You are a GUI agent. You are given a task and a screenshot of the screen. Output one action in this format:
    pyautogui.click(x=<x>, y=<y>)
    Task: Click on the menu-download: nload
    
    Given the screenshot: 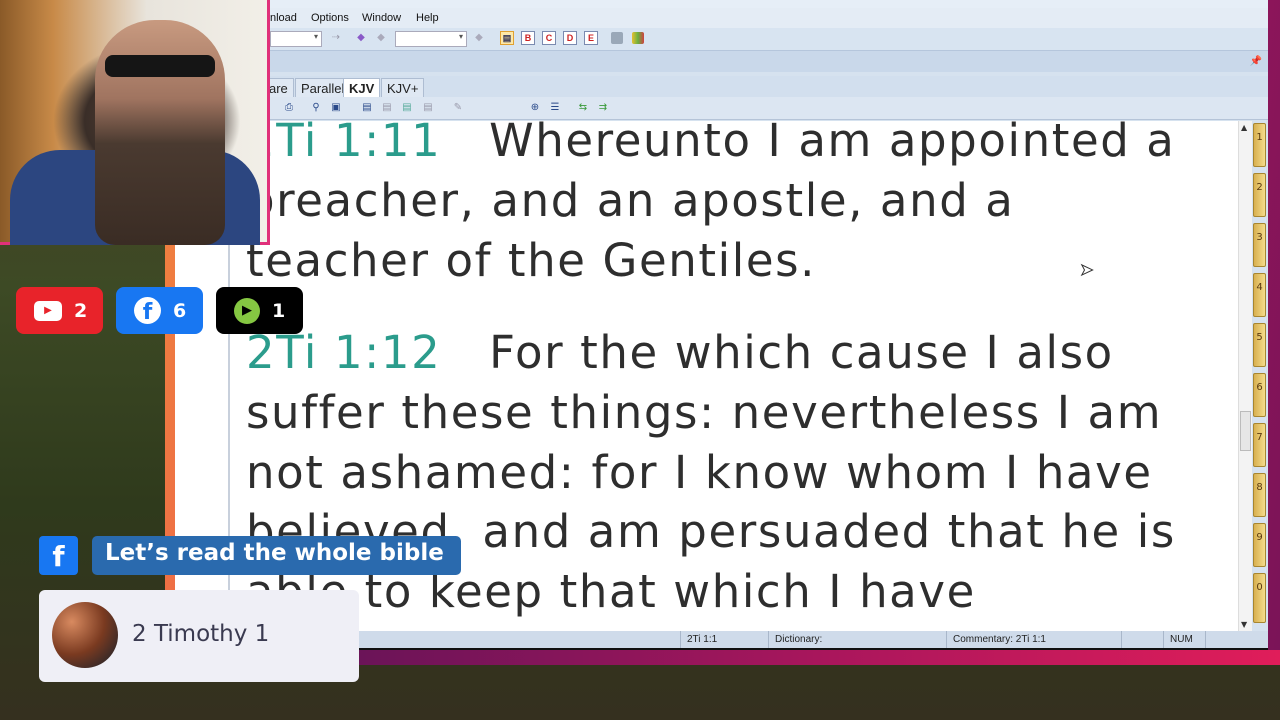 What is the action you would take?
    pyautogui.click(x=283, y=18)
    